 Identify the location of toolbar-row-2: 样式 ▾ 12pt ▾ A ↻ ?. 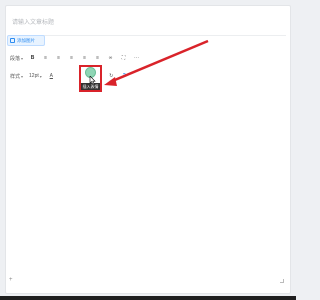
(72, 76).